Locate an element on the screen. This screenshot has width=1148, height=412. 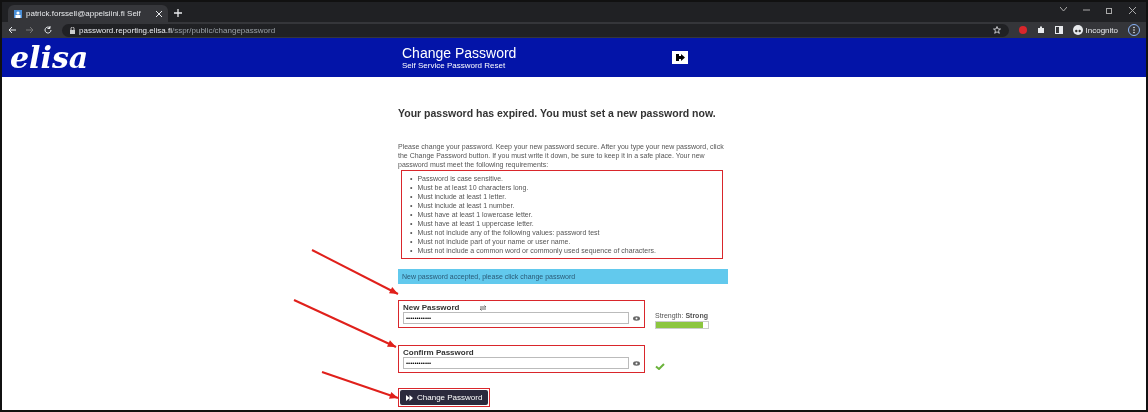
side-panel-icon is located at coordinates (1058, 30).